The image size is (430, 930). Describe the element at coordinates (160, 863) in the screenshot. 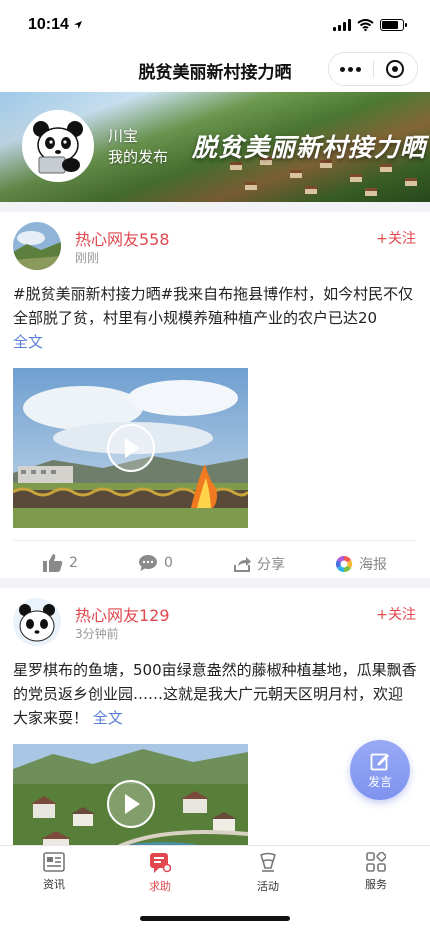

I see `help-chat-icon` at that location.